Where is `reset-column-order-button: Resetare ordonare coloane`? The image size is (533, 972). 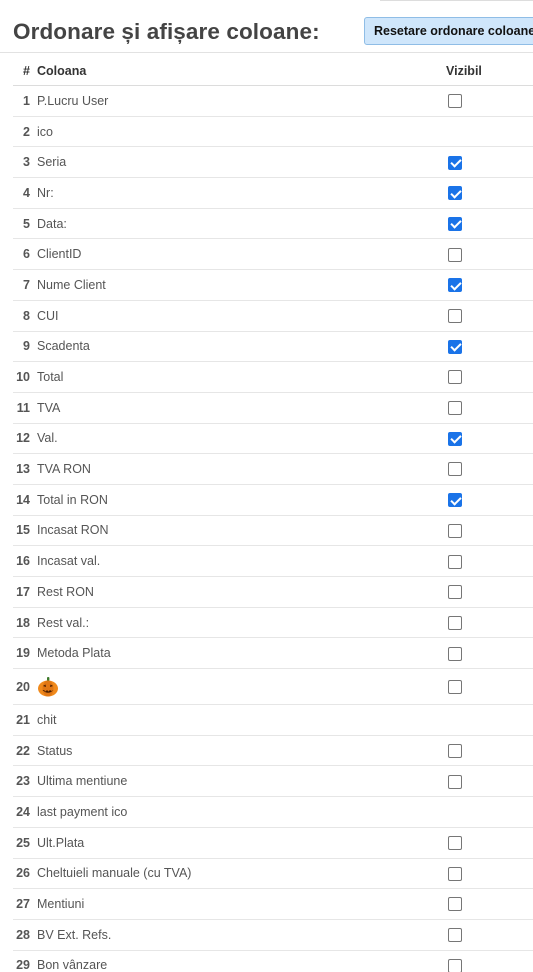 reset-column-order-button: Resetare ordonare coloane is located at coordinates (448, 31).